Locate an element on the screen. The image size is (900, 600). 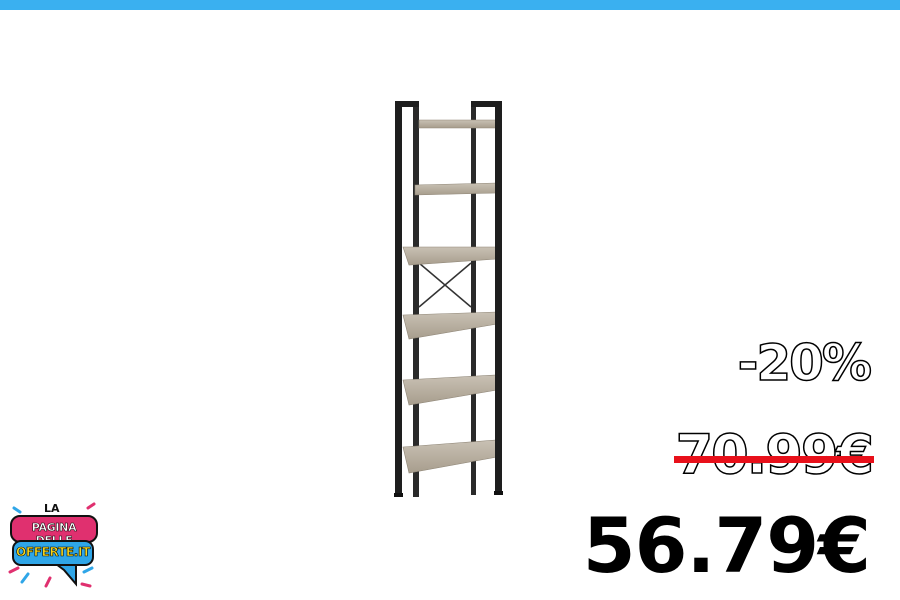
logo-line2-text: OFFERTE.IT is located at coordinates (53, 552).